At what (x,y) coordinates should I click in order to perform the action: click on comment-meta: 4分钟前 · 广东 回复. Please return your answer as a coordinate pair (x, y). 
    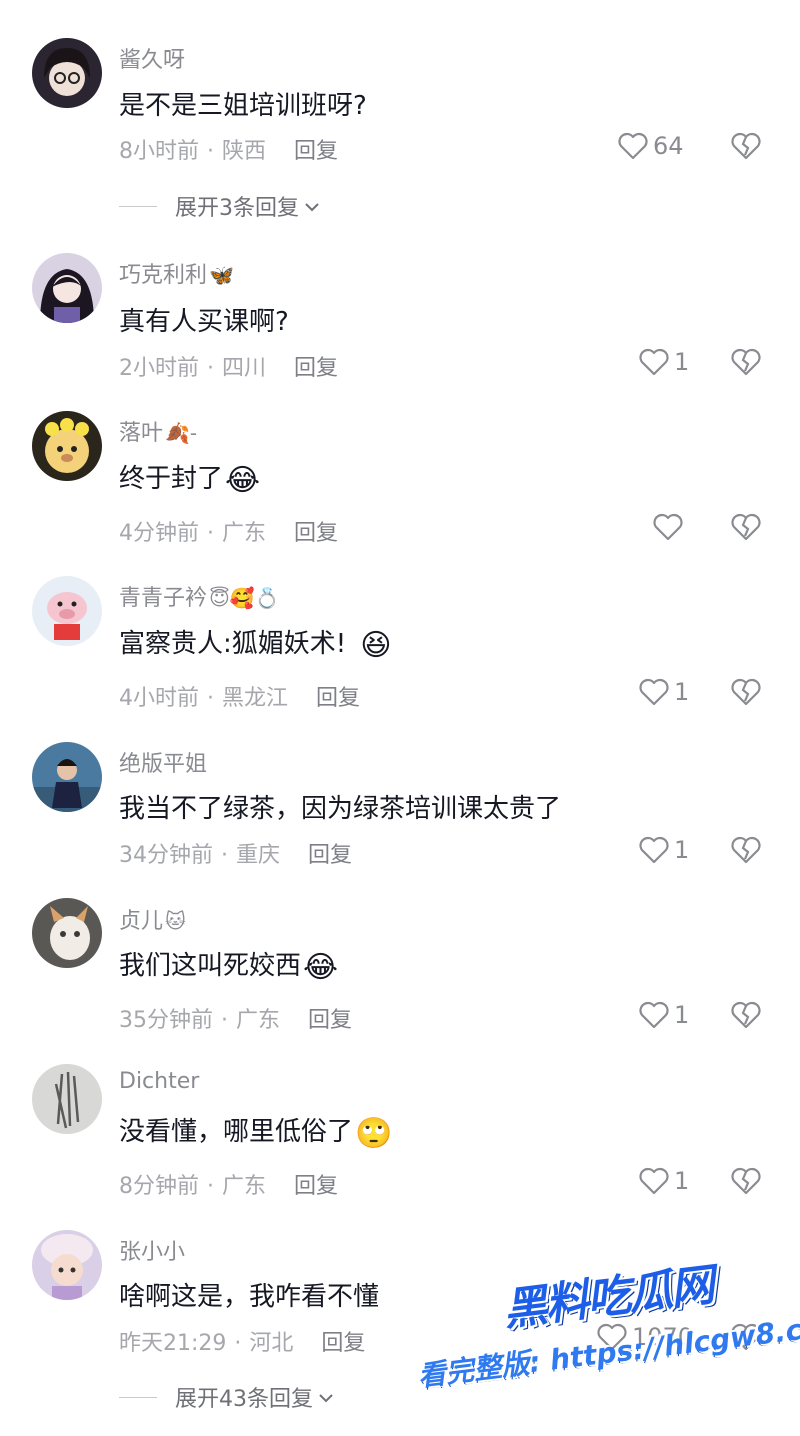
    Looking at the image, I should click on (228, 531).